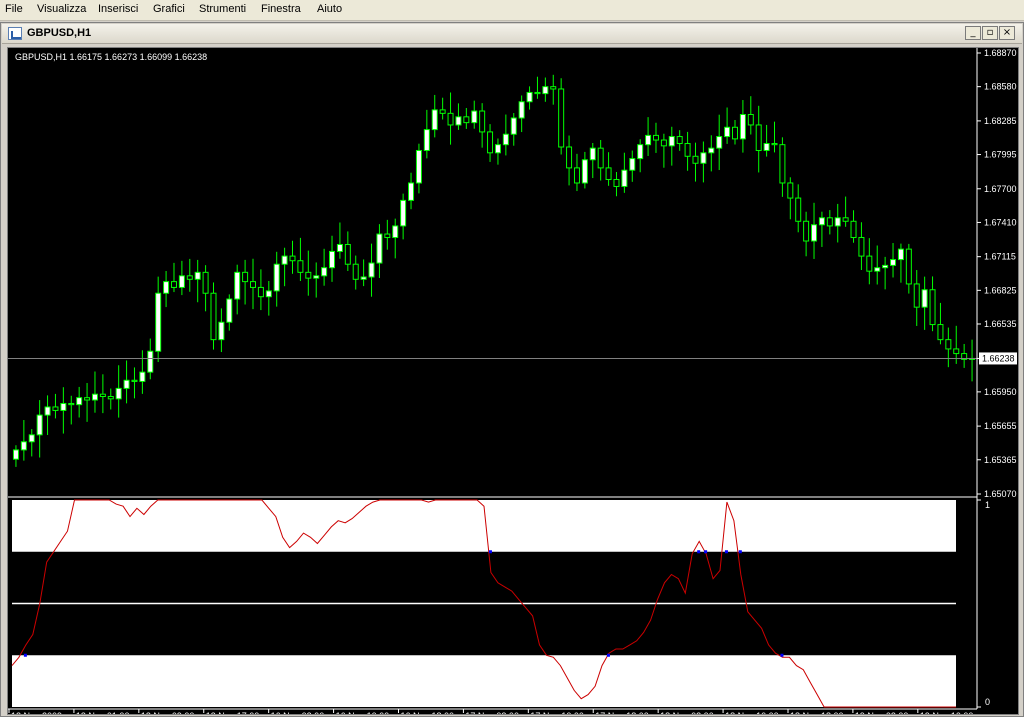 The height and width of the screenshot is (717, 1024). What do you see at coordinates (1000, 494) in the screenshot?
I see `price-tick-label: 1.65070` at bounding box center [1000, 494].